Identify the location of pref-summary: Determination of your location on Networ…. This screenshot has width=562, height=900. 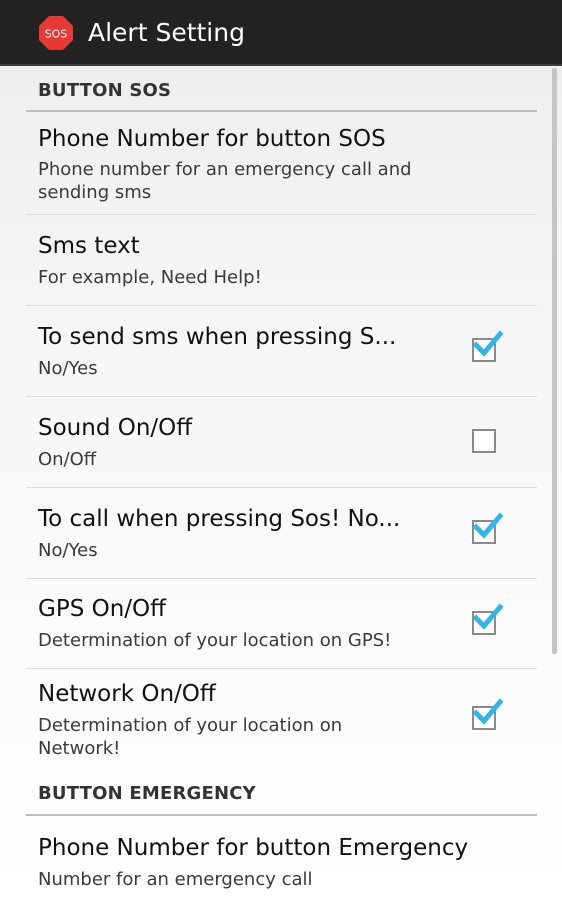
(190, 737).